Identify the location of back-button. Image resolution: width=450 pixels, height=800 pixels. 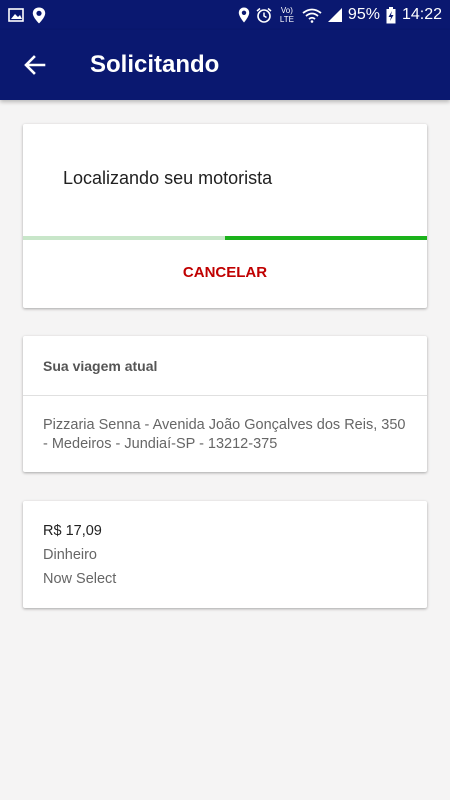
(35, 65).